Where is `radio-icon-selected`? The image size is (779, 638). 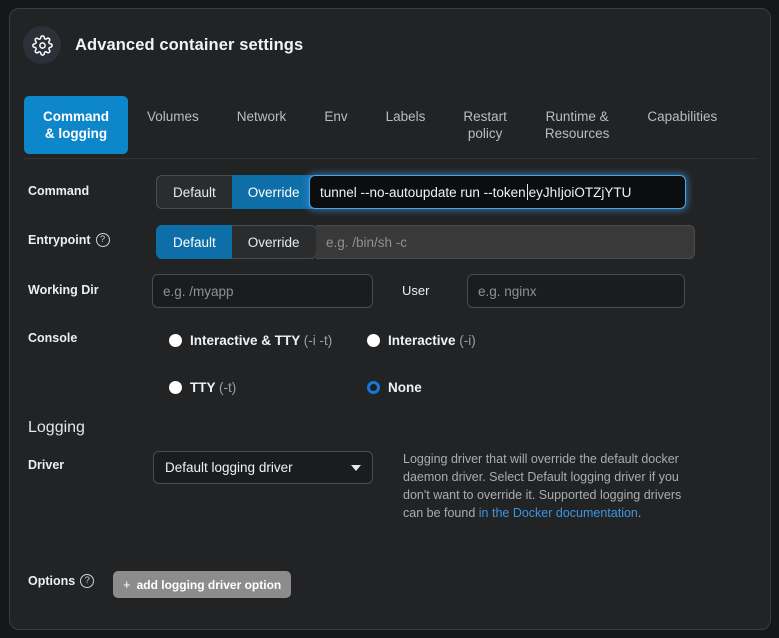 radio-icon-selected is located at coordinates (373, 387).